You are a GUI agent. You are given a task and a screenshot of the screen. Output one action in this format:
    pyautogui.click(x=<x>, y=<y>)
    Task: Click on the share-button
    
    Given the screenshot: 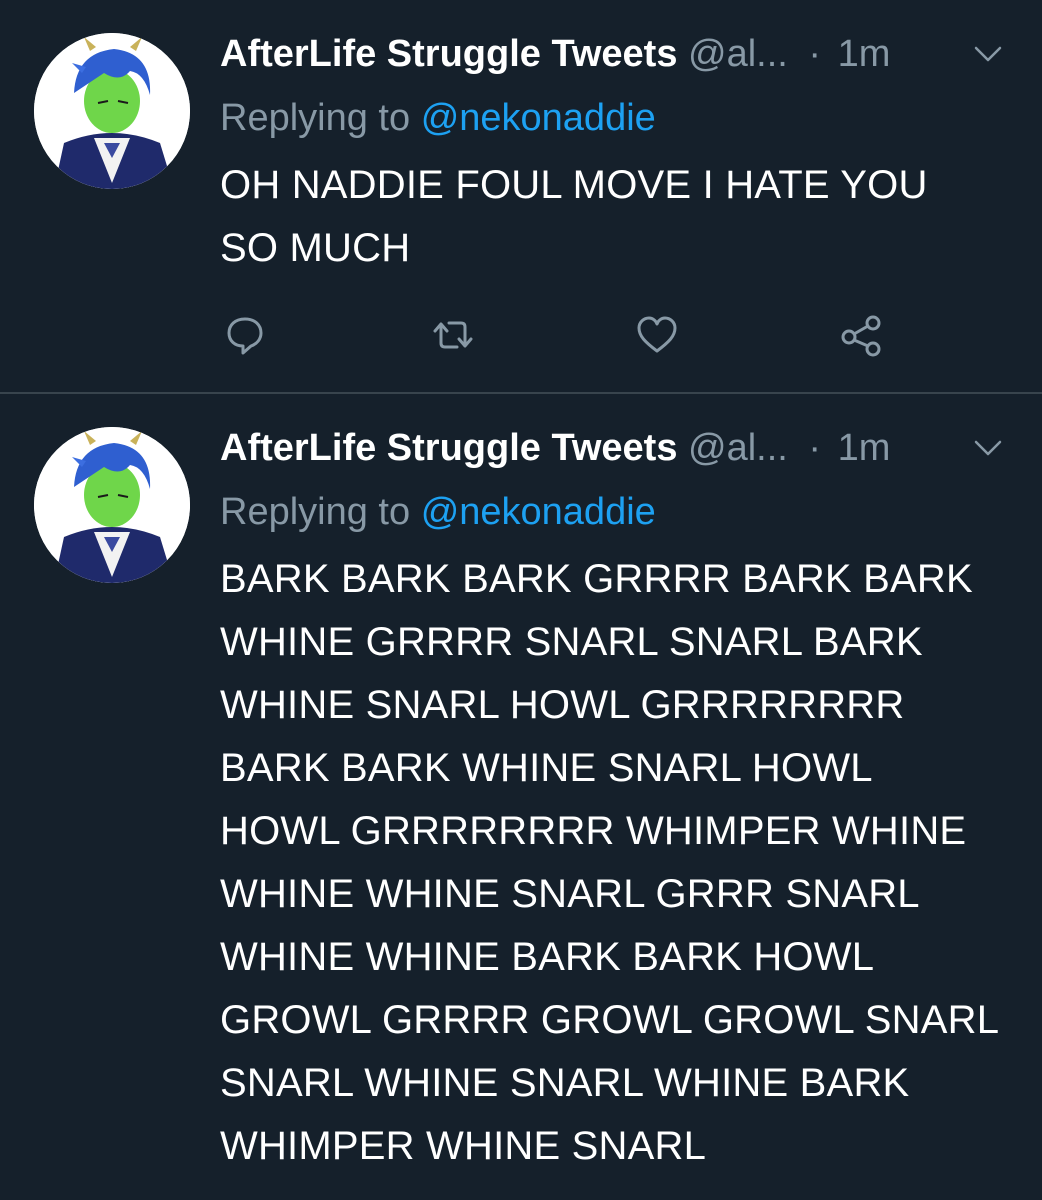 What is the action you would take?
    pyautogui.click(x=861, y=335)
    